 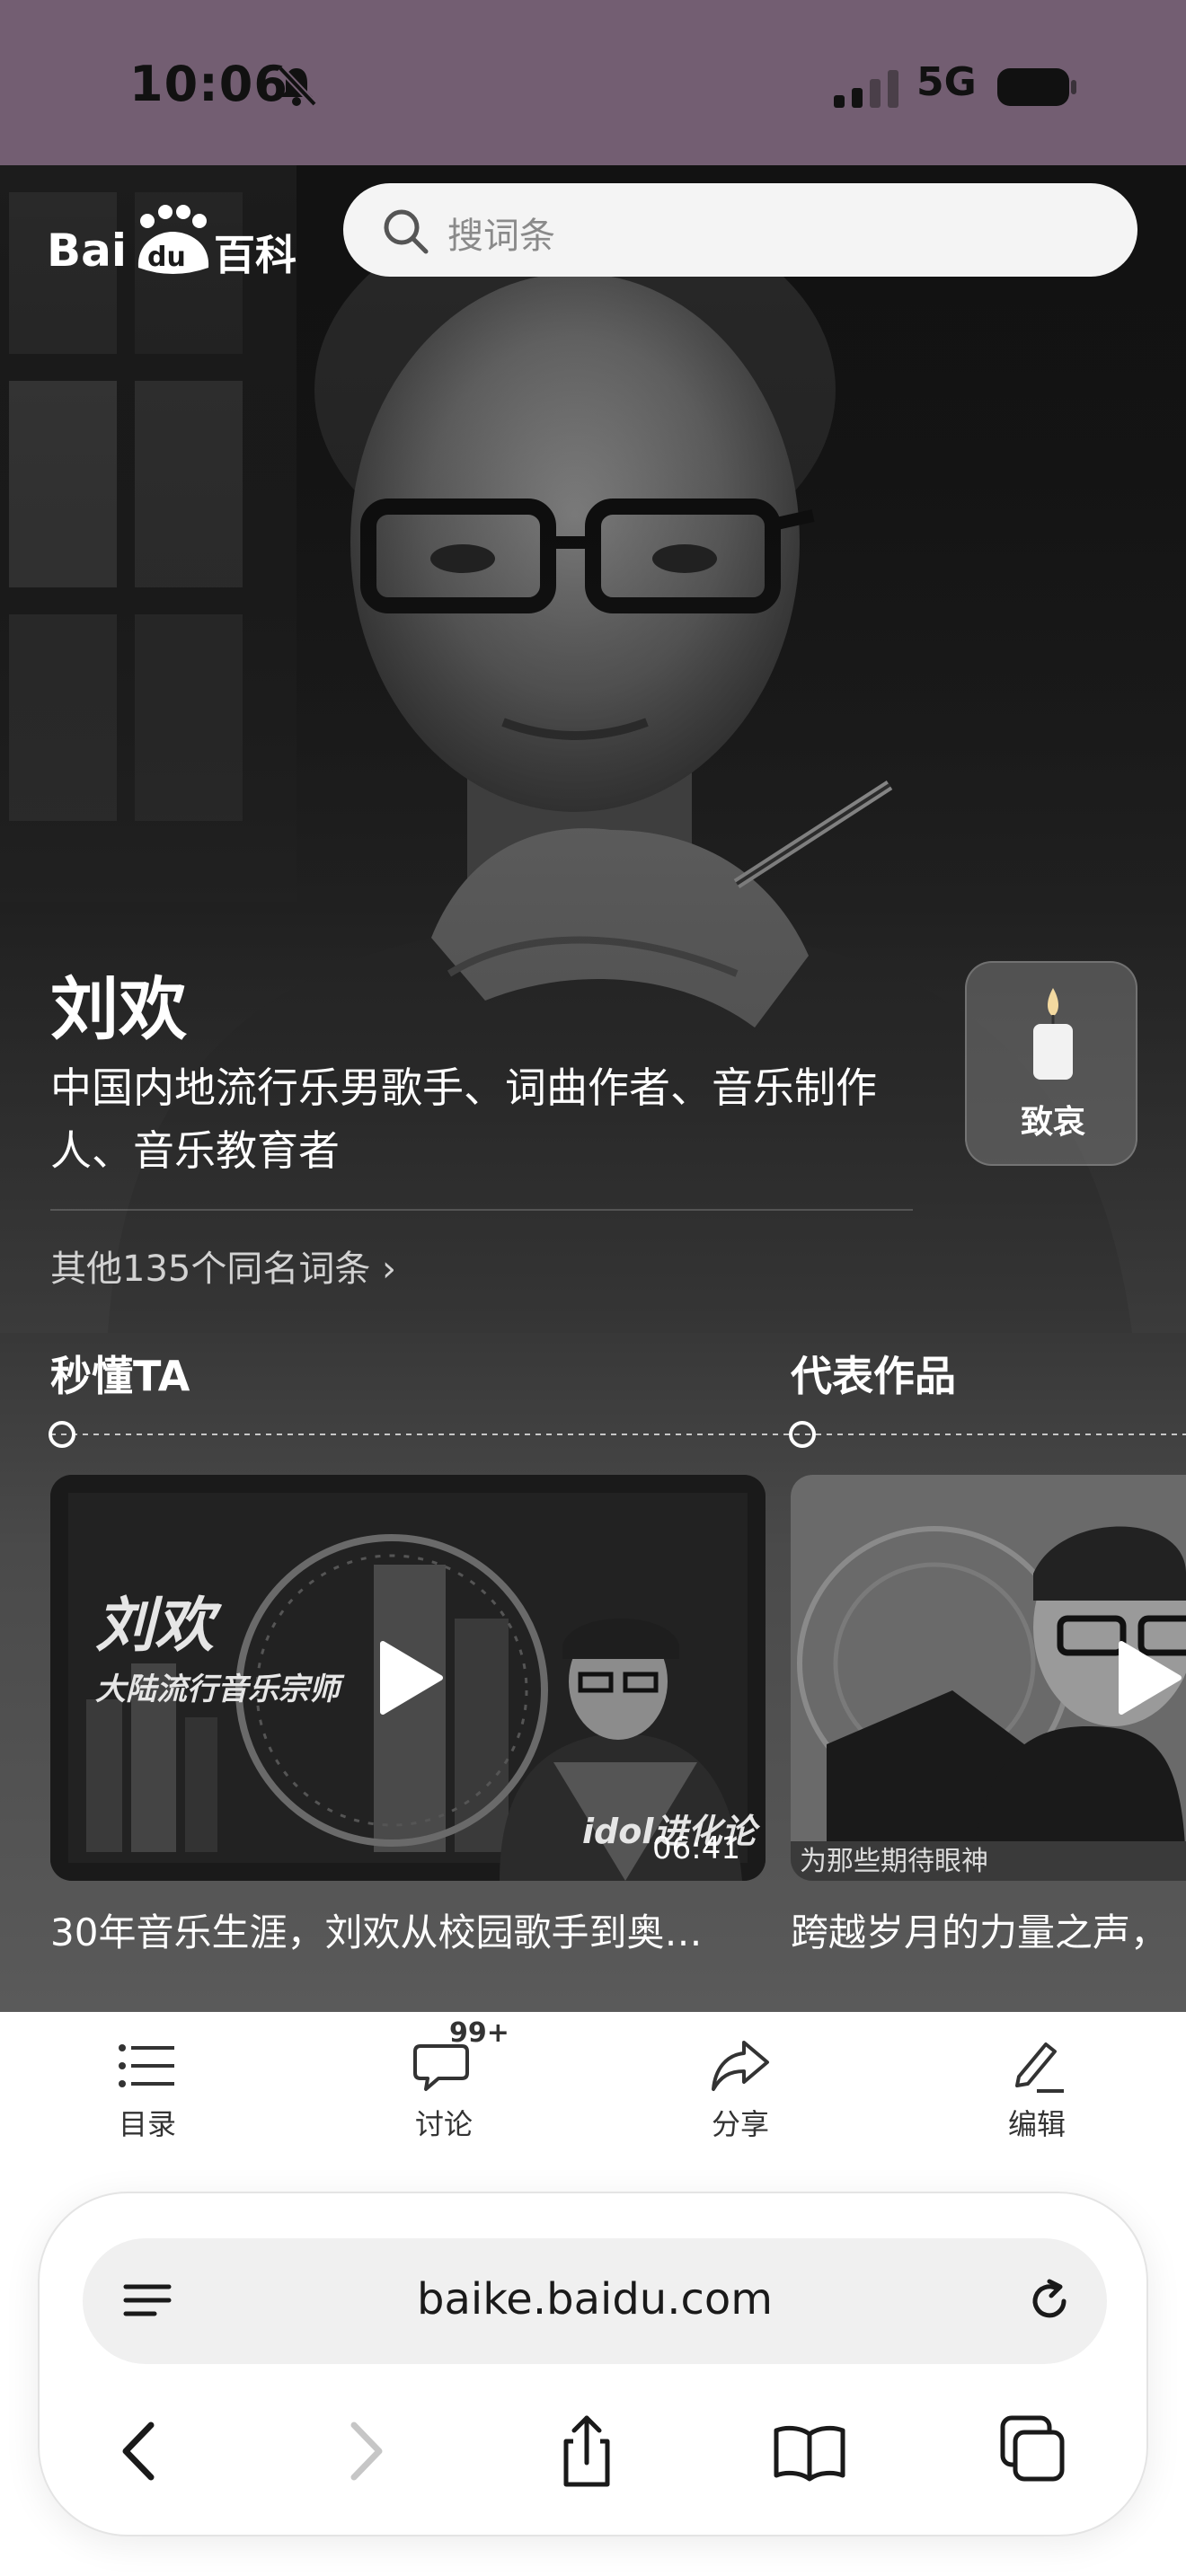 What do you see at coordinates (866, 89) in the screenshot?
I see `signal-icon` at bounding box center [866, 89].